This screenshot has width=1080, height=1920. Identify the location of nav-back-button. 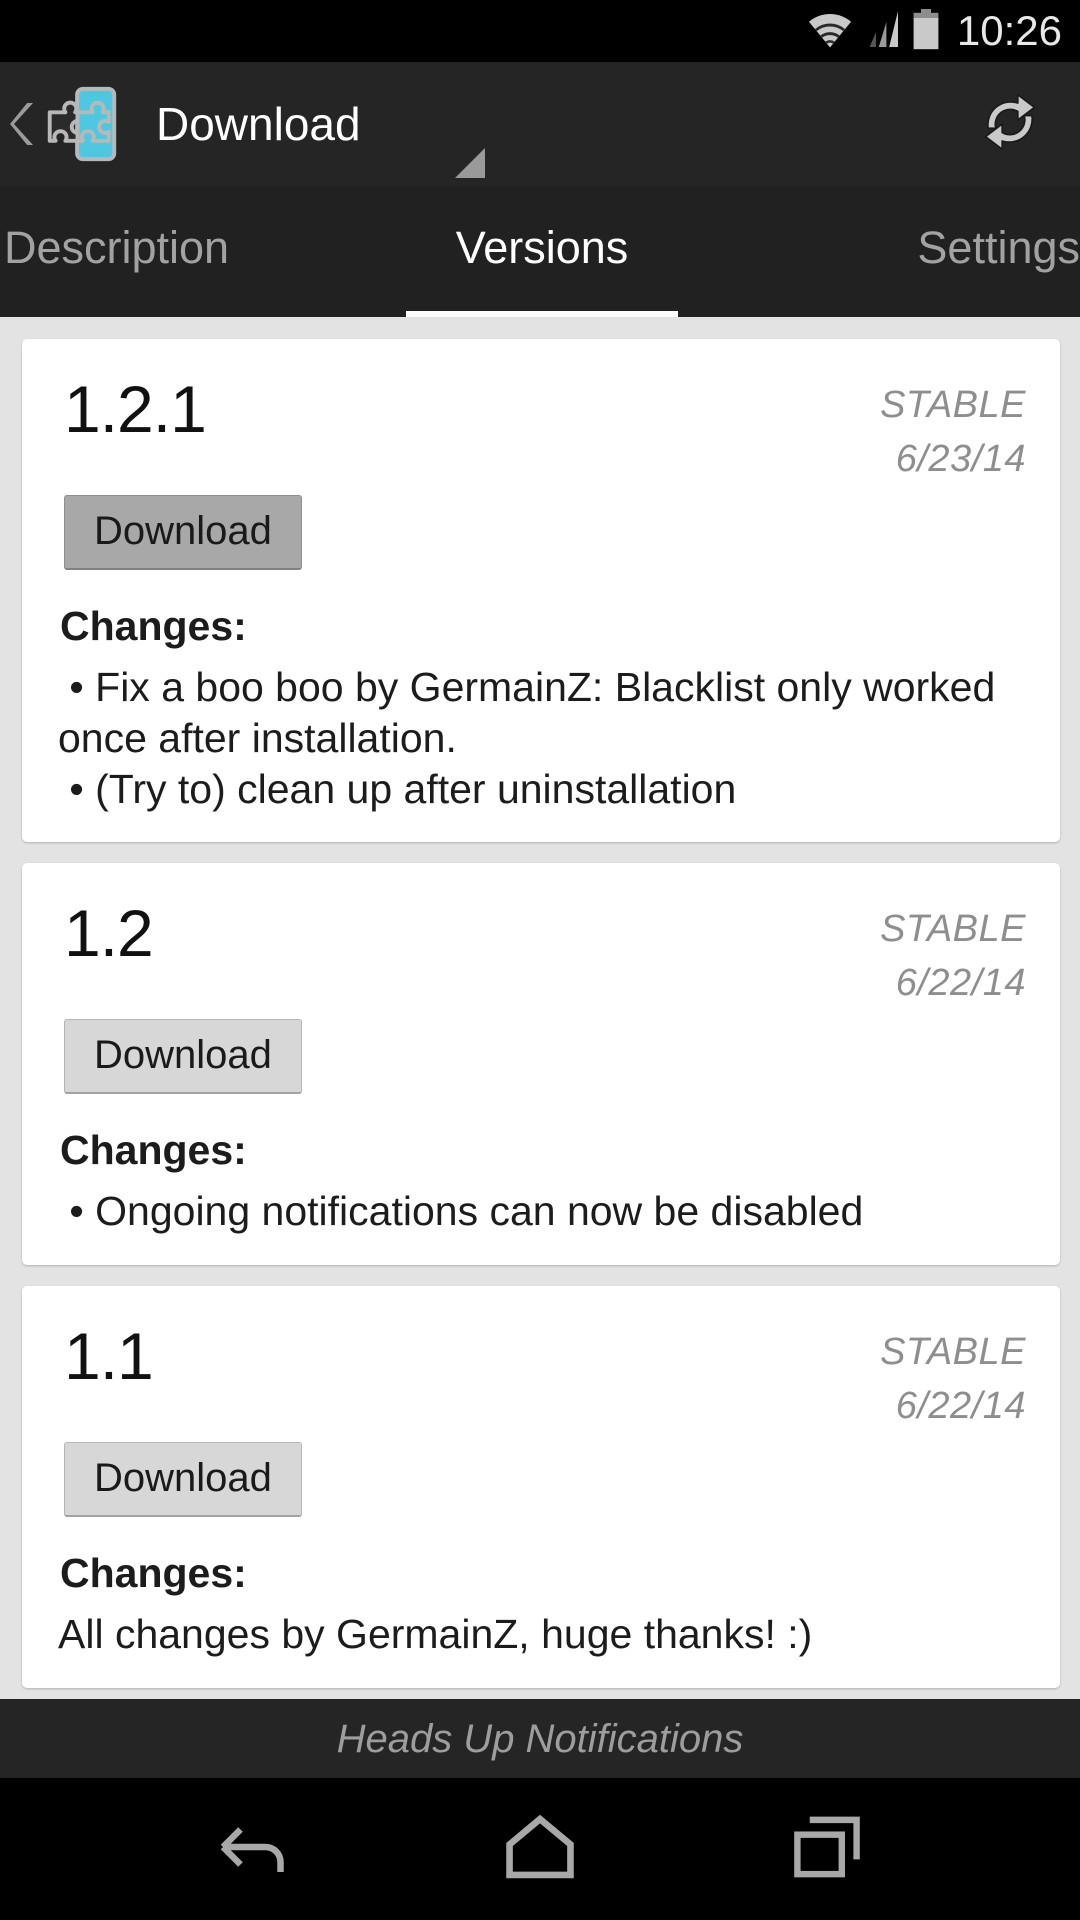
(253, 1849).